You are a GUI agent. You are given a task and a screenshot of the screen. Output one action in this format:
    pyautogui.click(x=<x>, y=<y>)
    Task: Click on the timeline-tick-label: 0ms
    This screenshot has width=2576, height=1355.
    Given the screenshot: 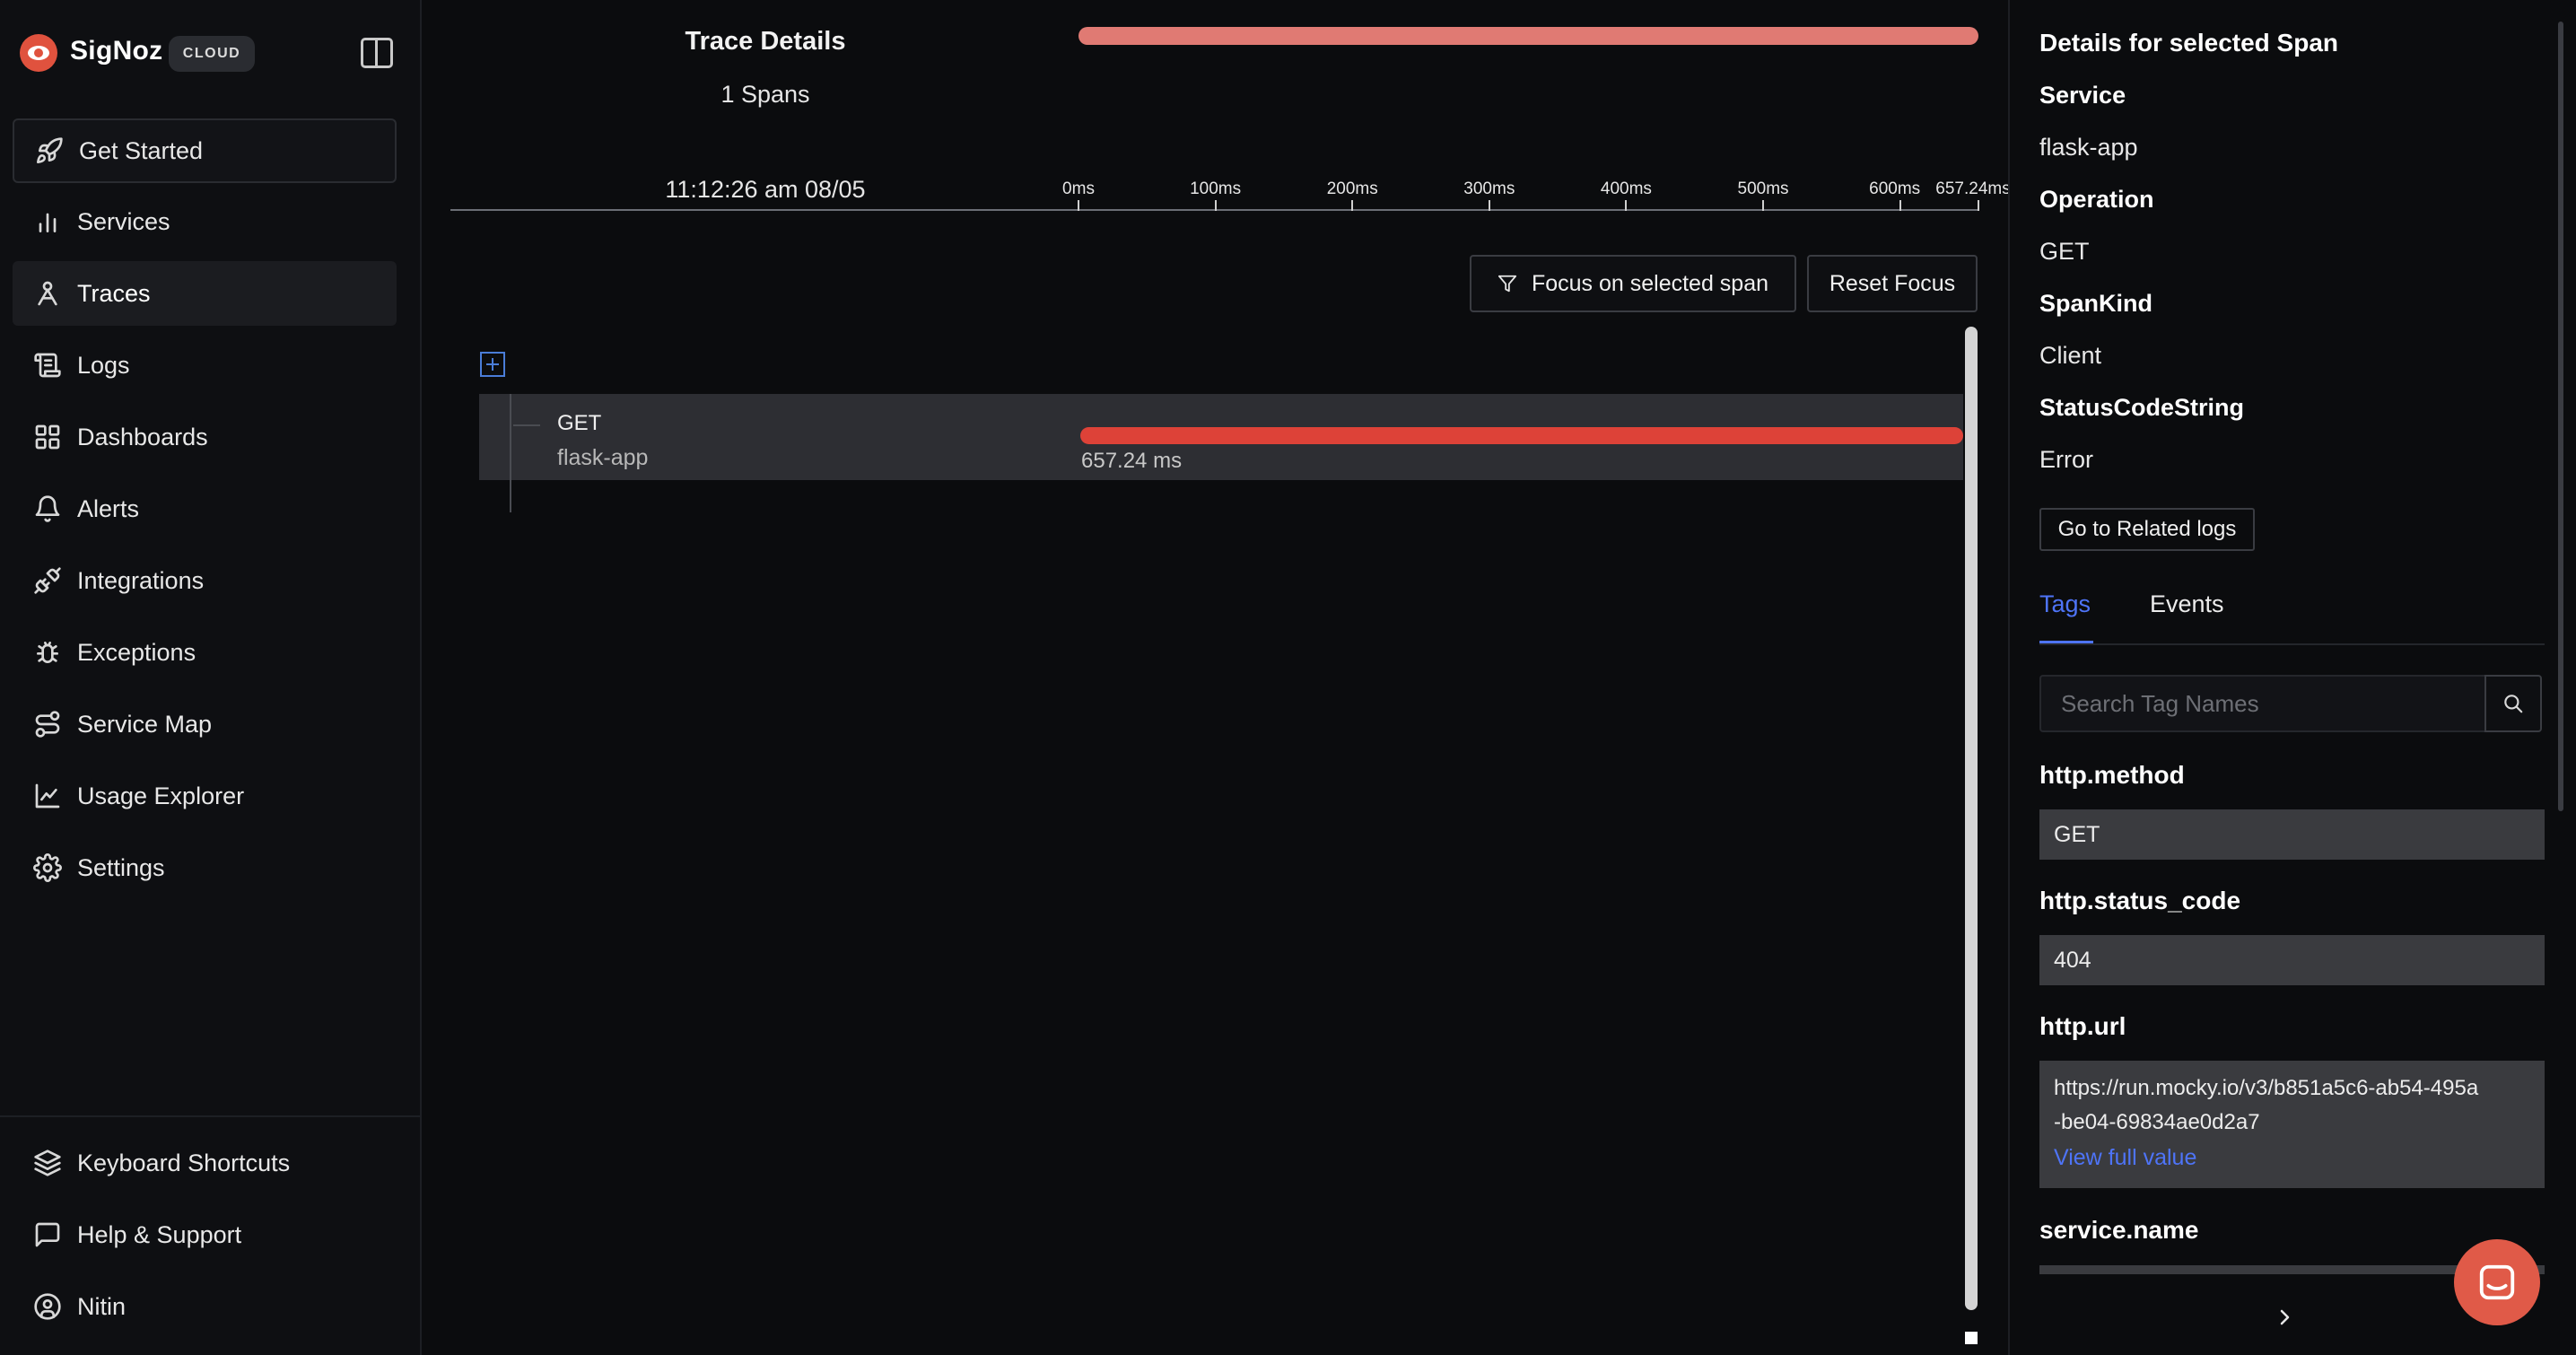 What is the action you would take?
    pyautogui.click(x=1079, y=188)
    